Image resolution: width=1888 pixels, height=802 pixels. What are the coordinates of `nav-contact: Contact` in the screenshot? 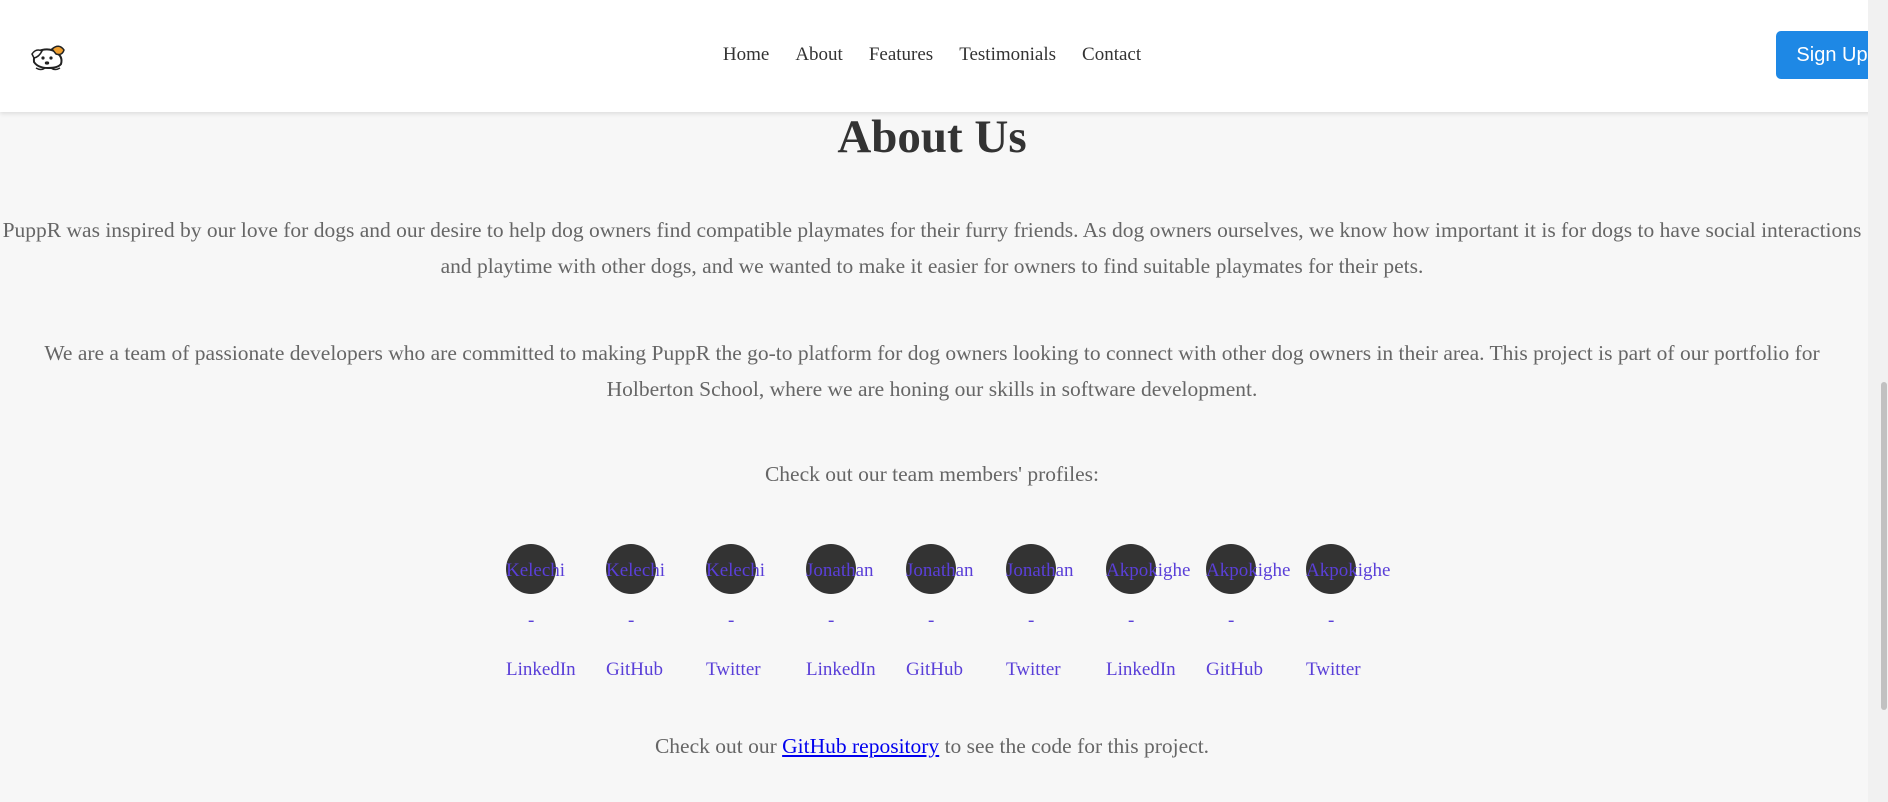 It's located at (1111, 55).